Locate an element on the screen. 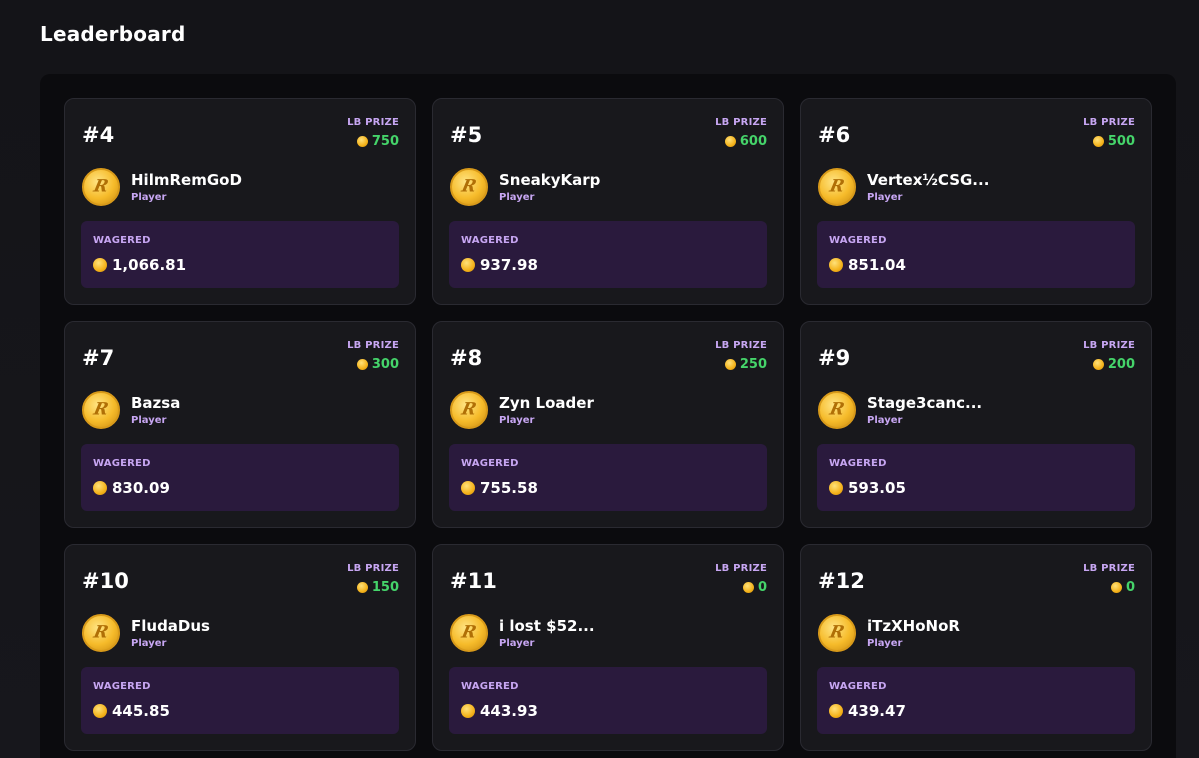  lb-prize-value: 0 is located at coordinates (741, 587).